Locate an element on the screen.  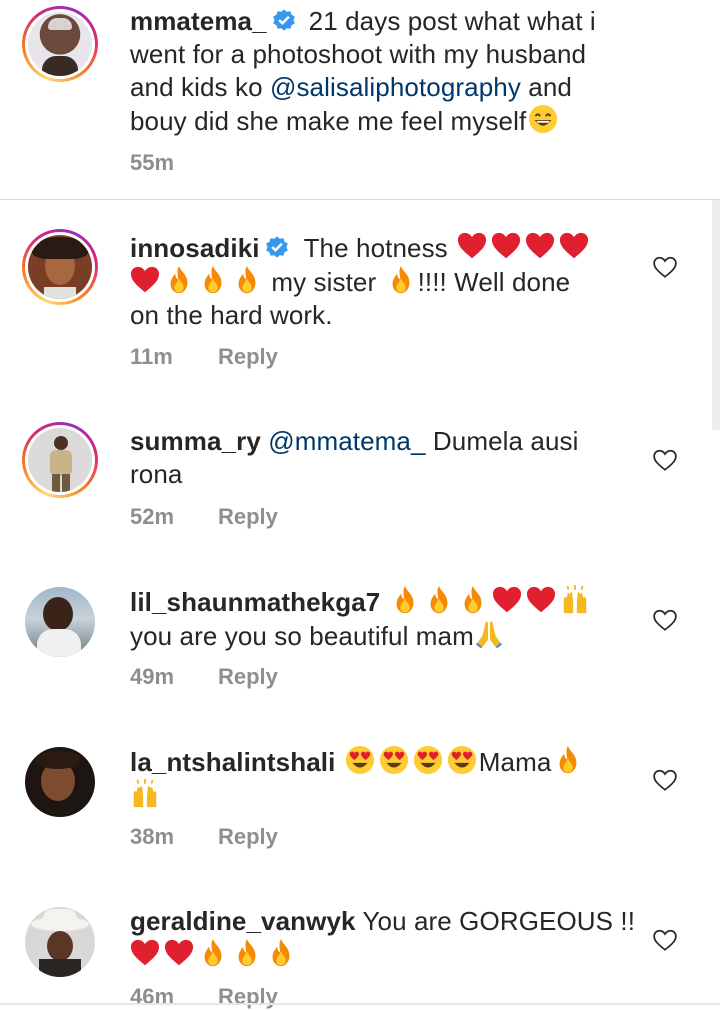
caption-username: mmatema_ is located at coordinates (198, 21).